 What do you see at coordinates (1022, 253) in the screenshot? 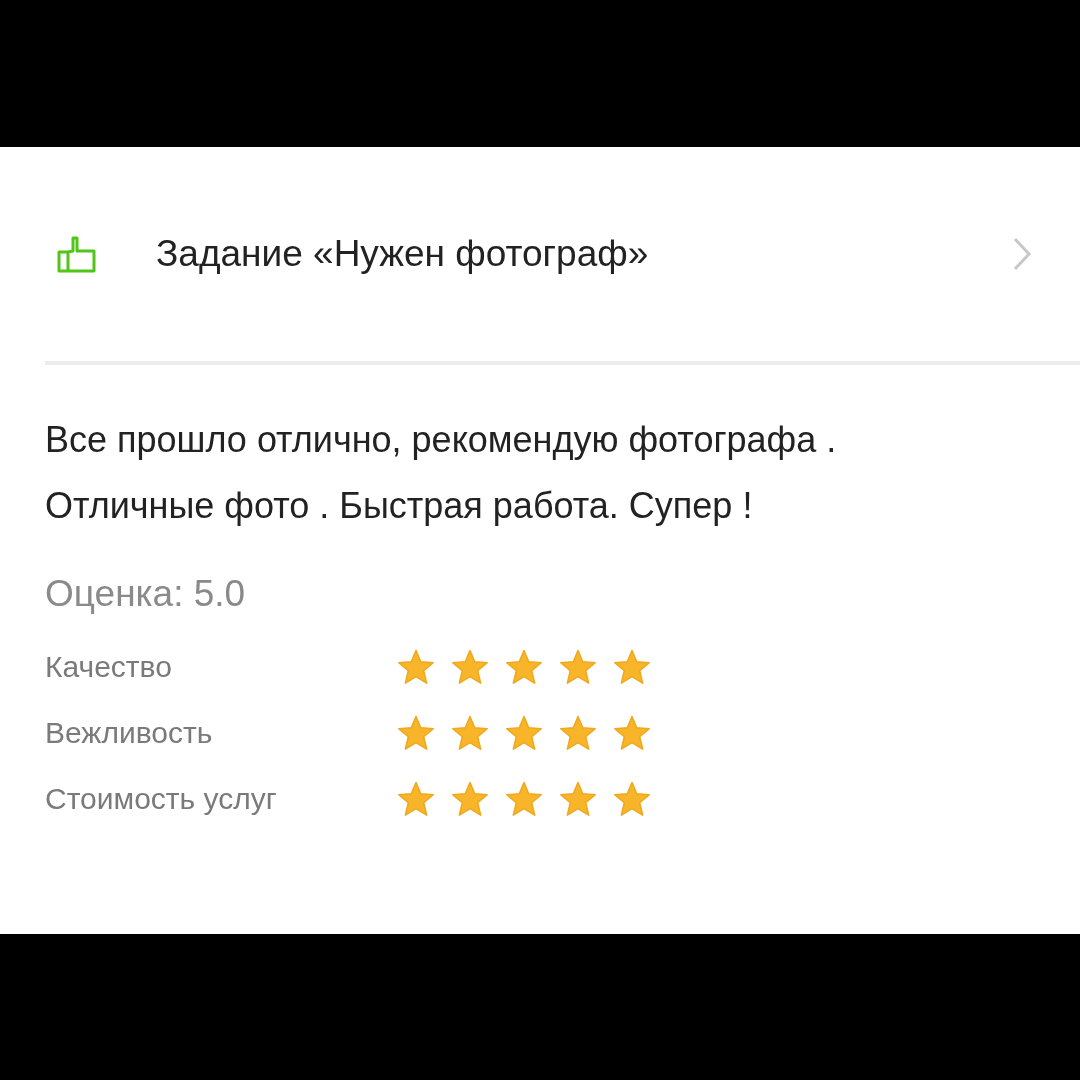
I see `chevron-right-icon` at bounding box center [1022, 253].